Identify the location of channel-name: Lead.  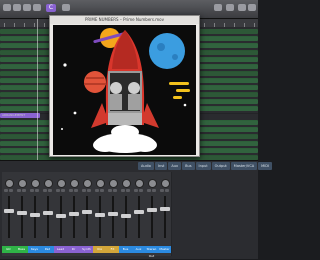
(60, 249).